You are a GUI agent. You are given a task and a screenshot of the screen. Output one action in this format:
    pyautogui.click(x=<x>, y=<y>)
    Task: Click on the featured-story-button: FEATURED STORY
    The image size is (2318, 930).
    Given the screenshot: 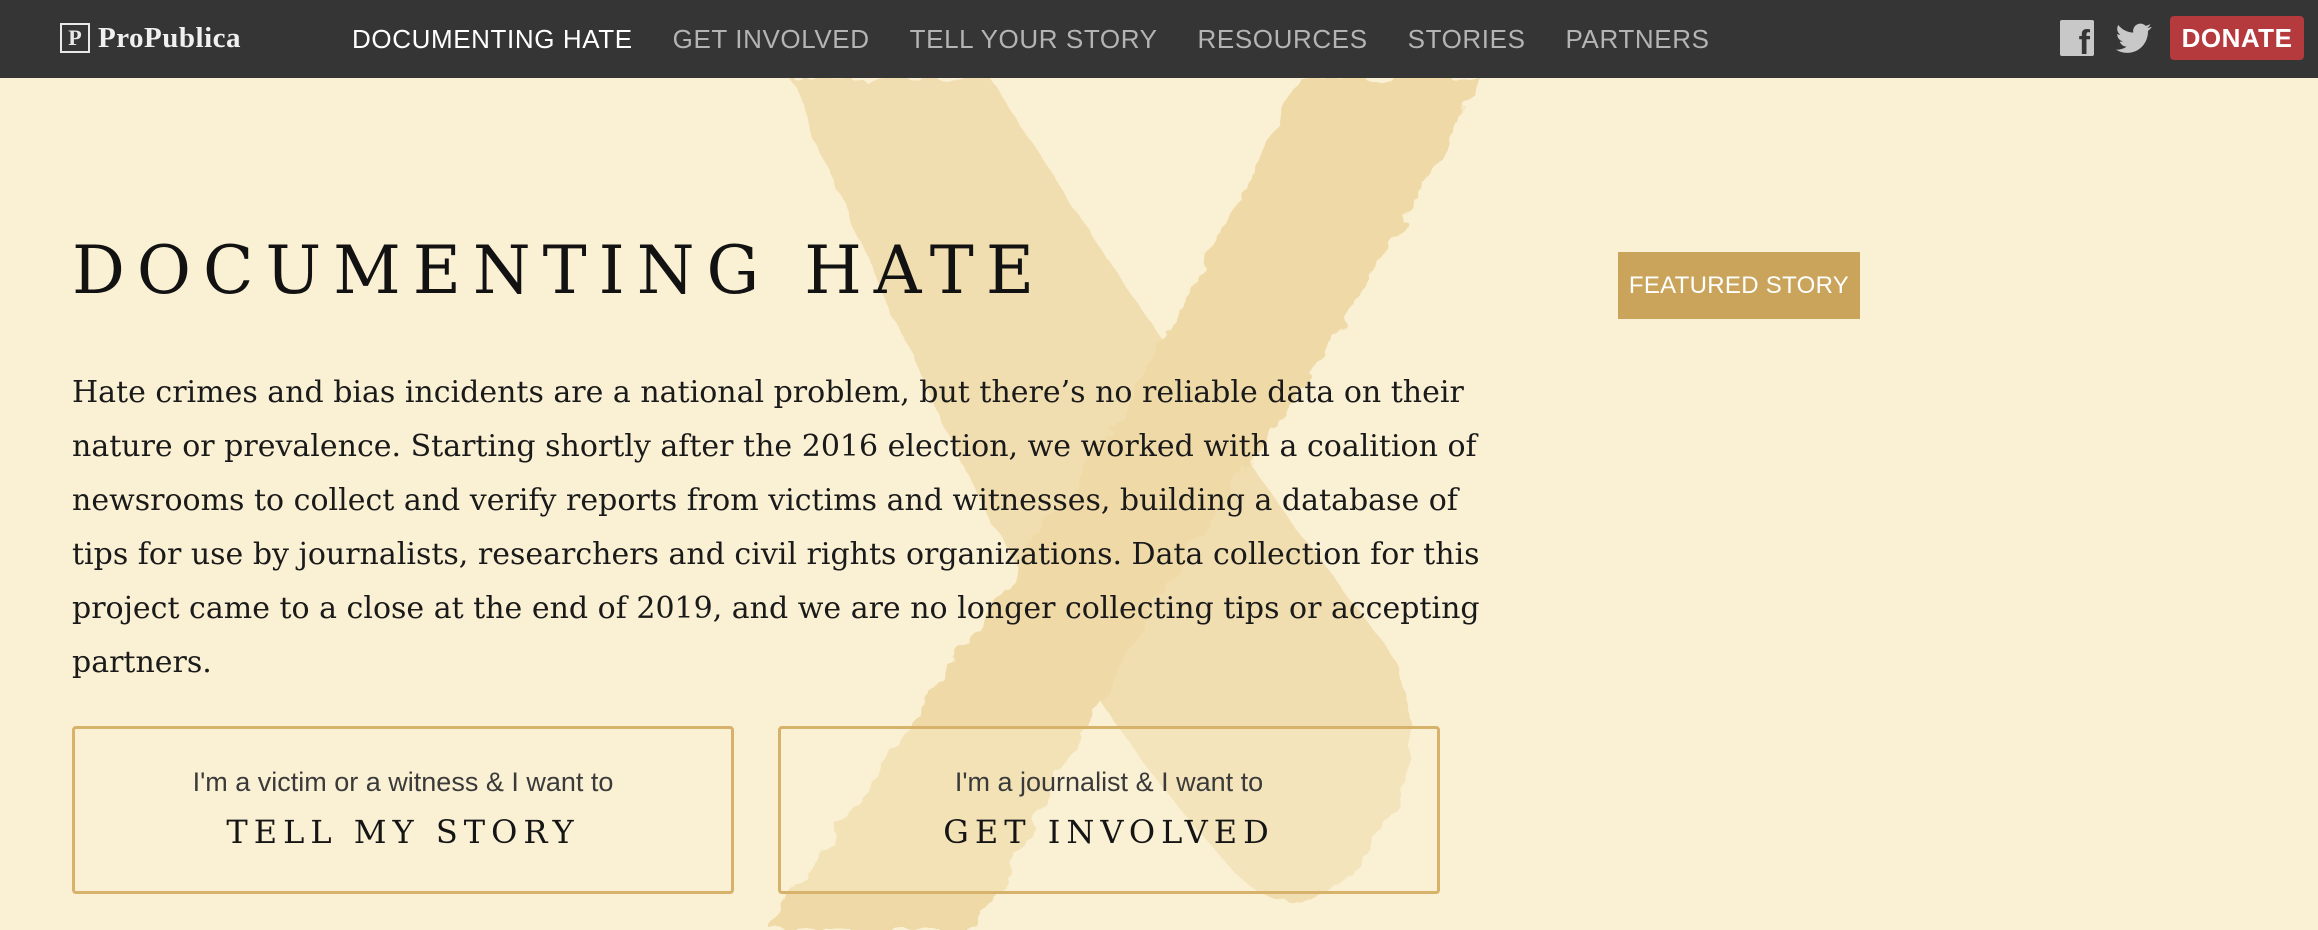 What is the action you would take?
    pyautogui.click(x=1739, y=285)
    